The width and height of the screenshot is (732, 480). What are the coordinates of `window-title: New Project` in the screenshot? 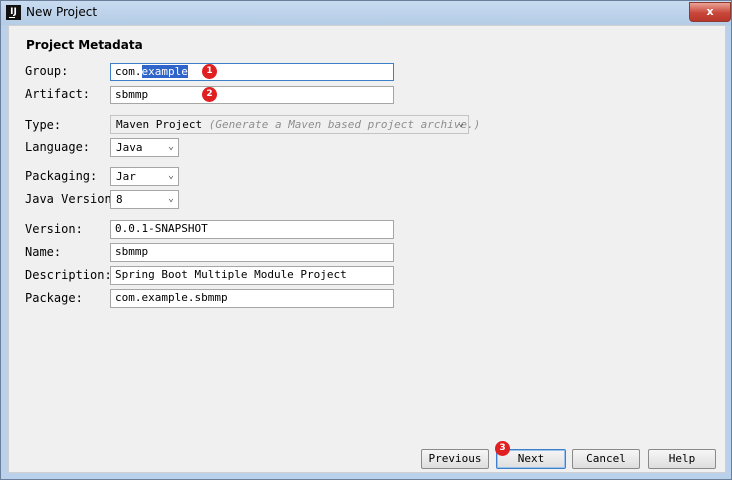 It's located at (62, 12).